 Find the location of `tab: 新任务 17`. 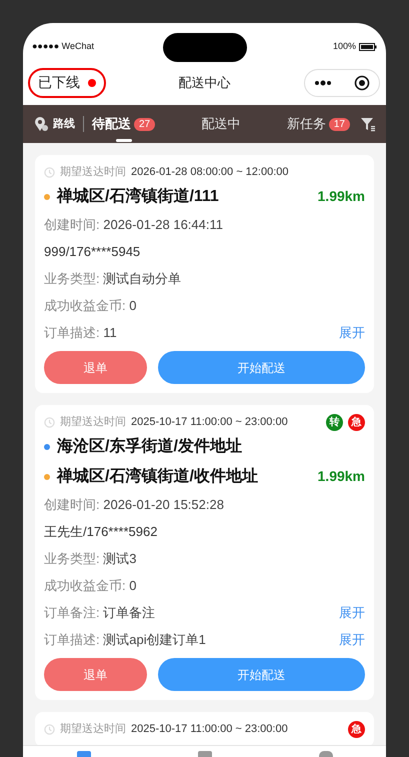

tab: 新任务 17 is located at coordinates (318, 124).